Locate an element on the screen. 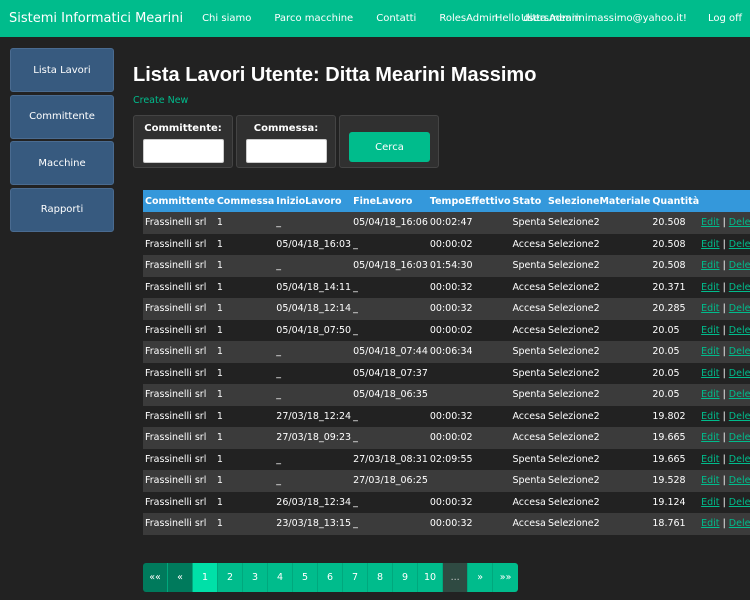 The image size is (750, 600). sidebar-item-macchine: Macchine is located at coordinates (62, 163).